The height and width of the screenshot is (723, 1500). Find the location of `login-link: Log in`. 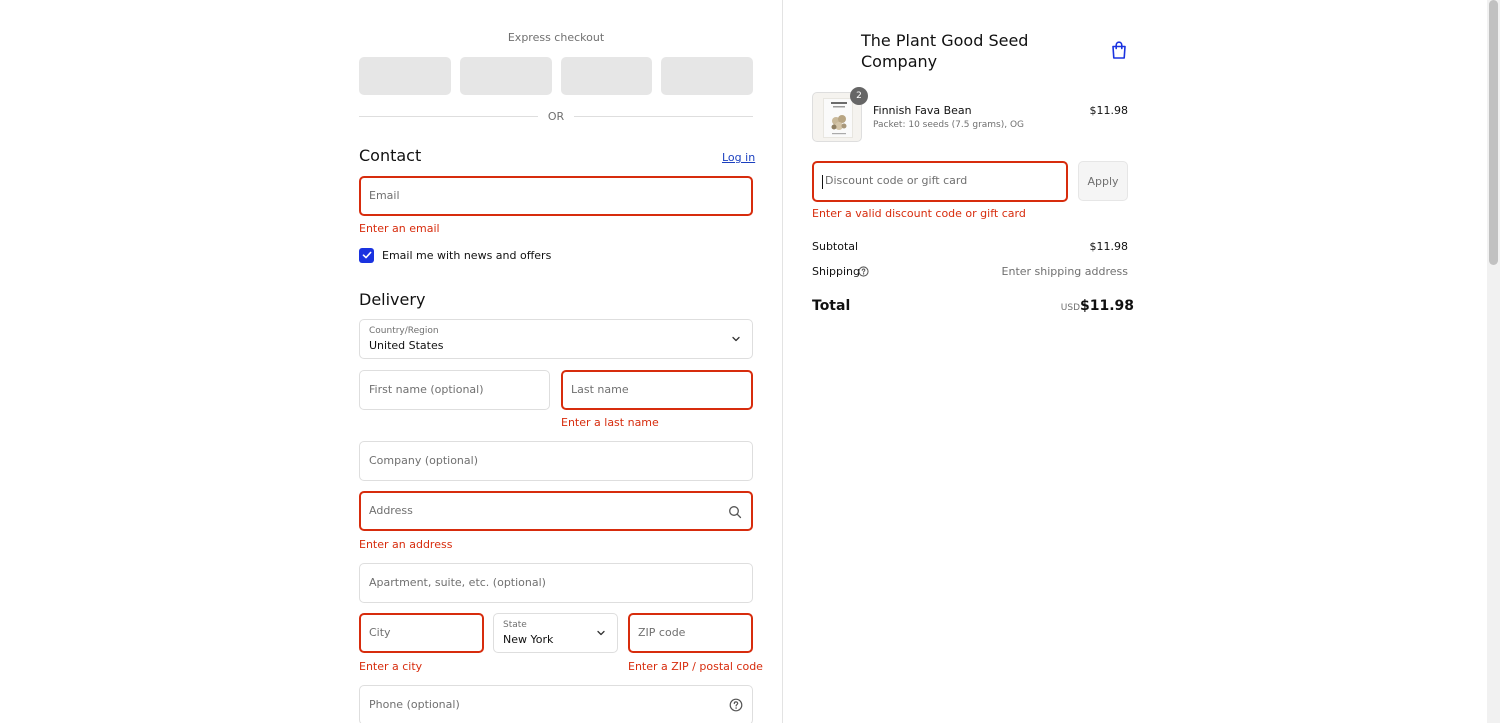

login-link: Log in is located at coordinates (738, 157).